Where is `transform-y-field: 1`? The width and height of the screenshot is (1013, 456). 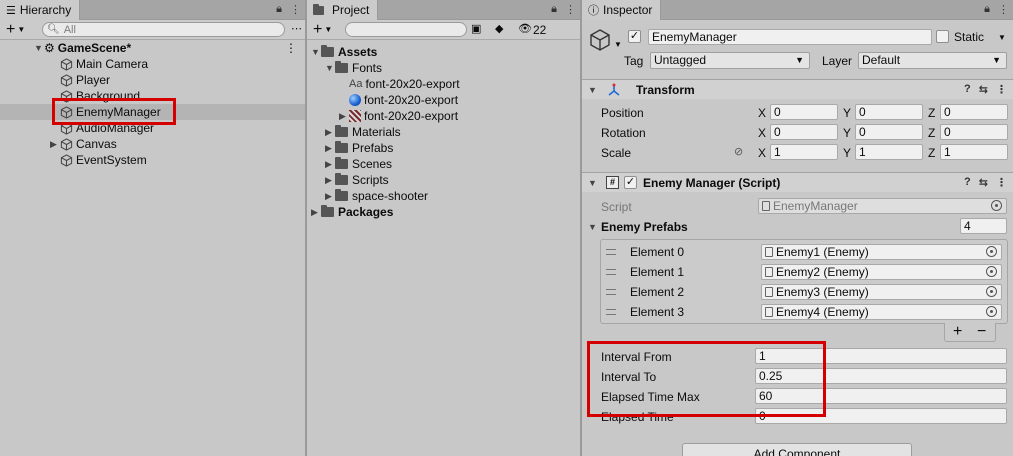 transform-y-field: 1 is located at coordinates (889, 152).